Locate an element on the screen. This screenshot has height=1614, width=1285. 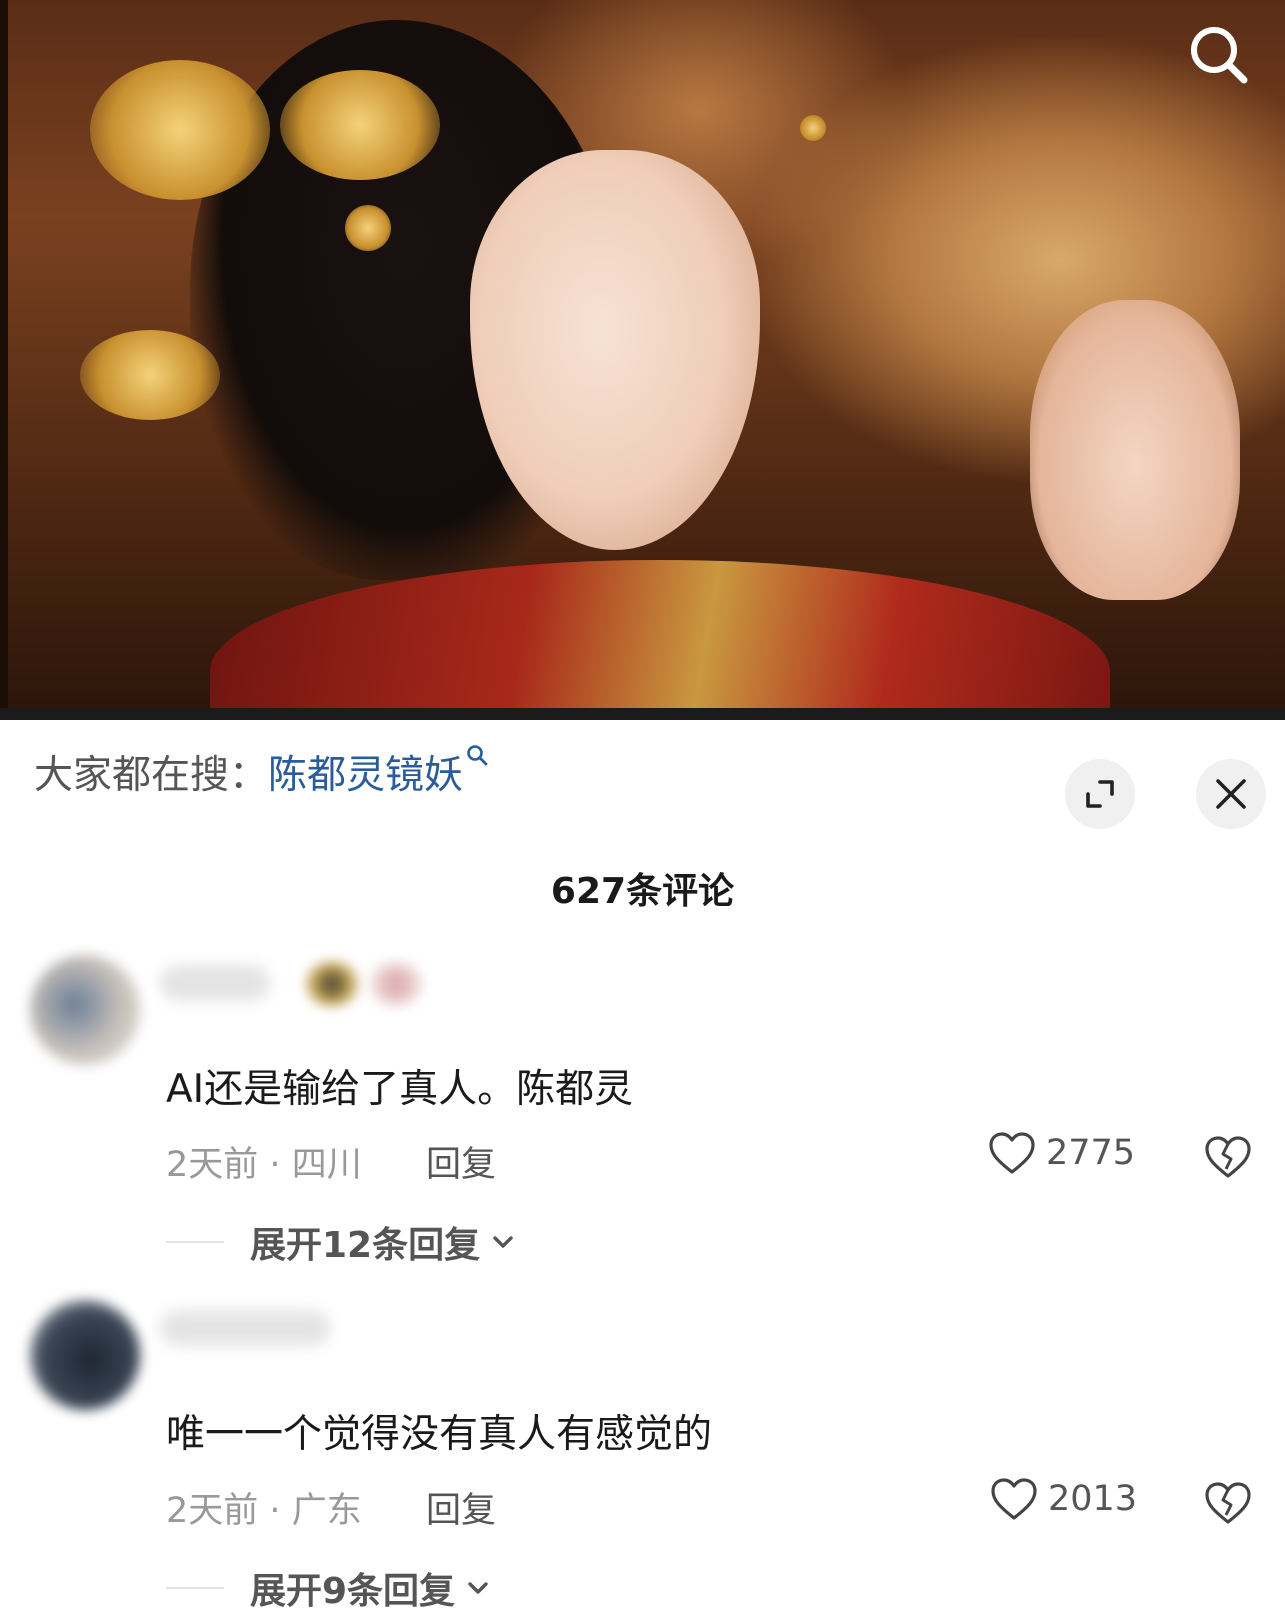
figure-robe is located at coordinates (660, 640).